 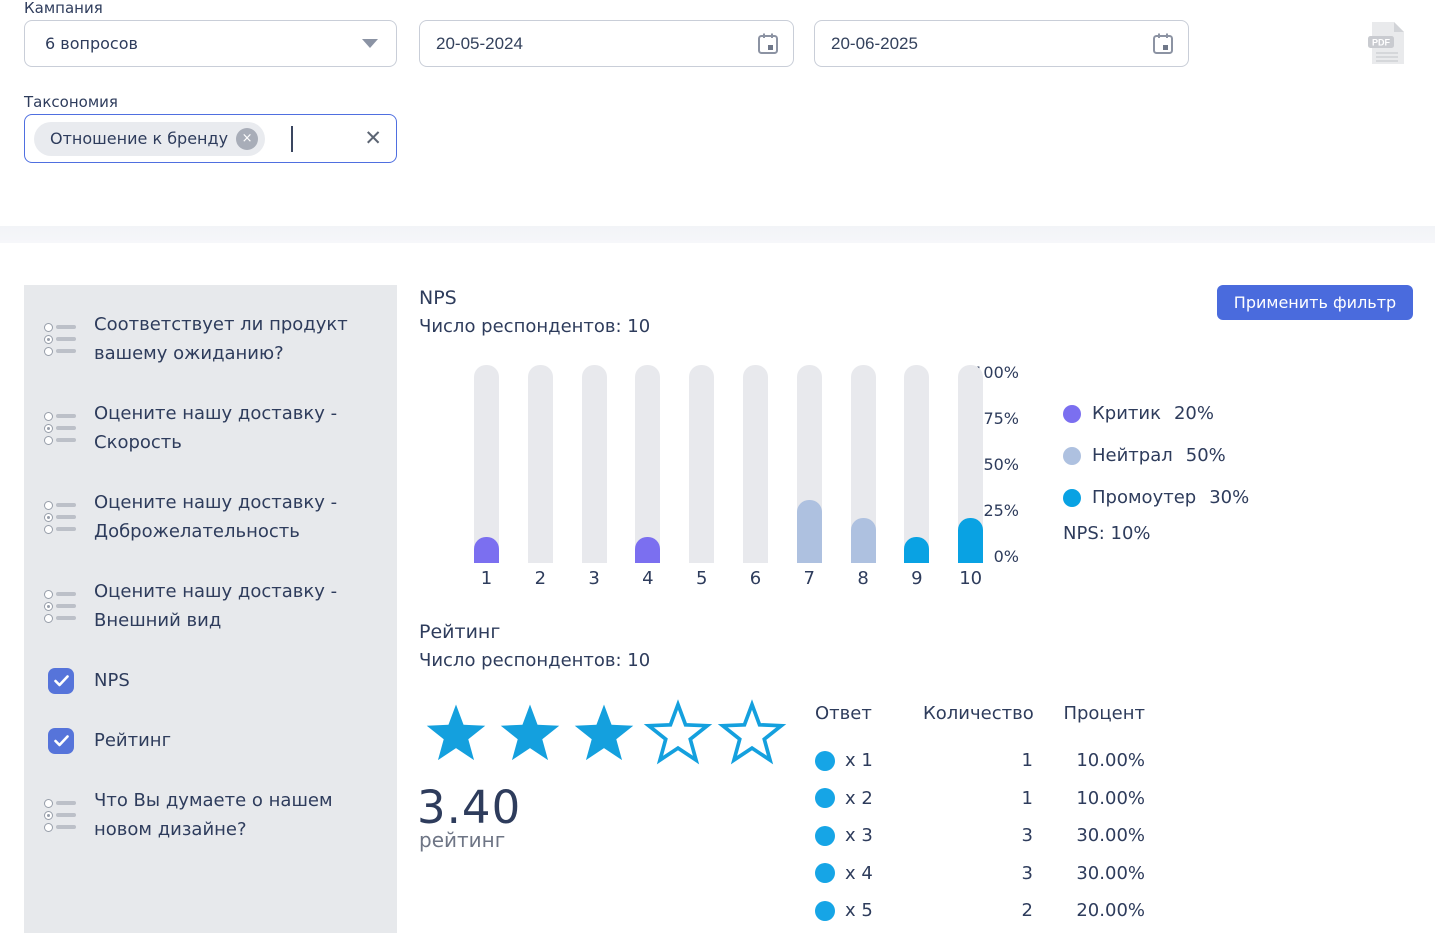 What do you see at coordinates (863, 477) in the screenshot?
I see `bar-column: 8` at bounding box center [863, 477].